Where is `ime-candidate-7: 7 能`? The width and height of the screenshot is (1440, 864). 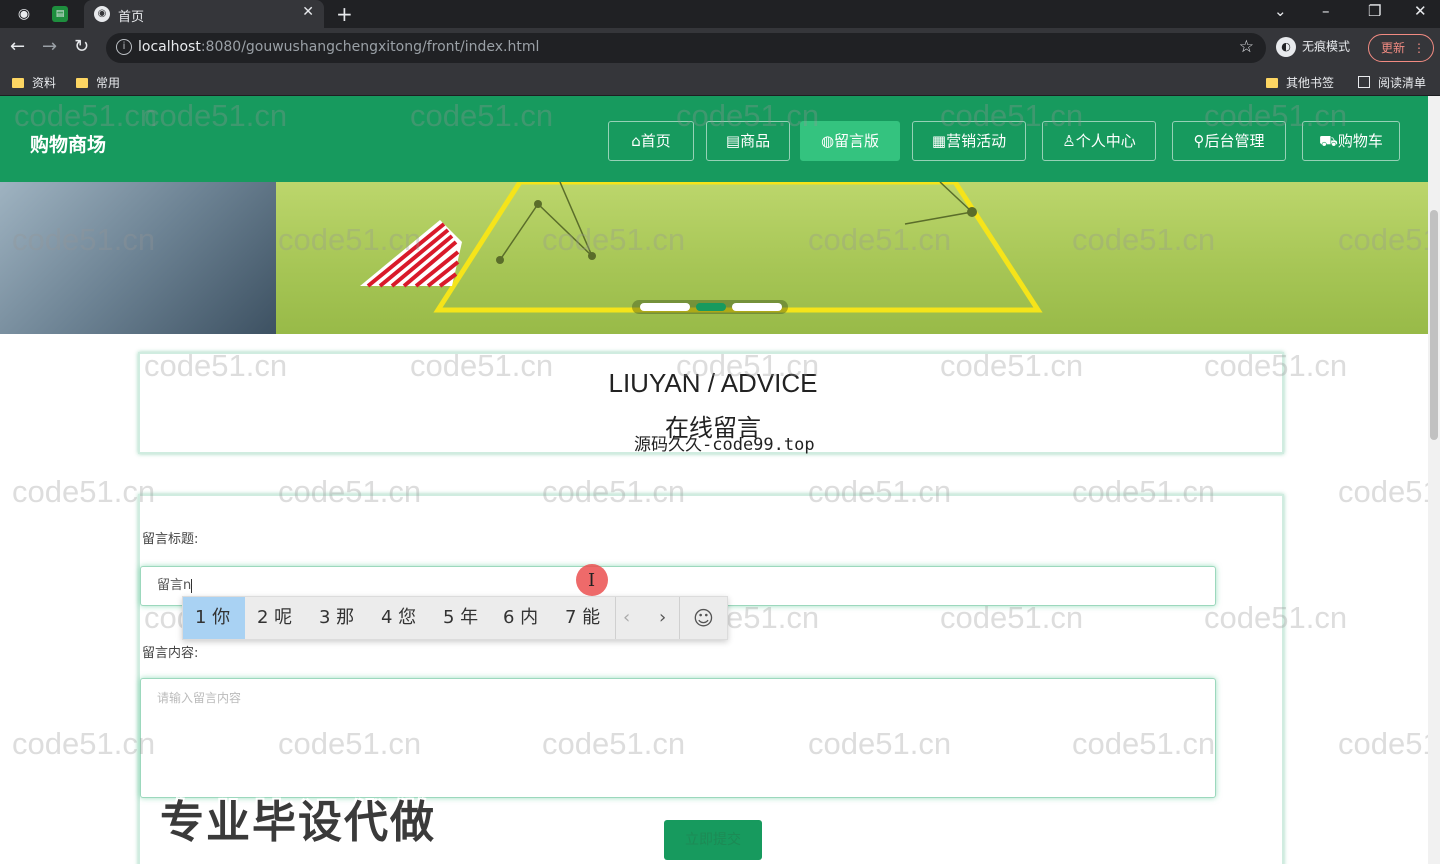 ime-candidate-7: 7 能 is located at coordinates (582, 618).